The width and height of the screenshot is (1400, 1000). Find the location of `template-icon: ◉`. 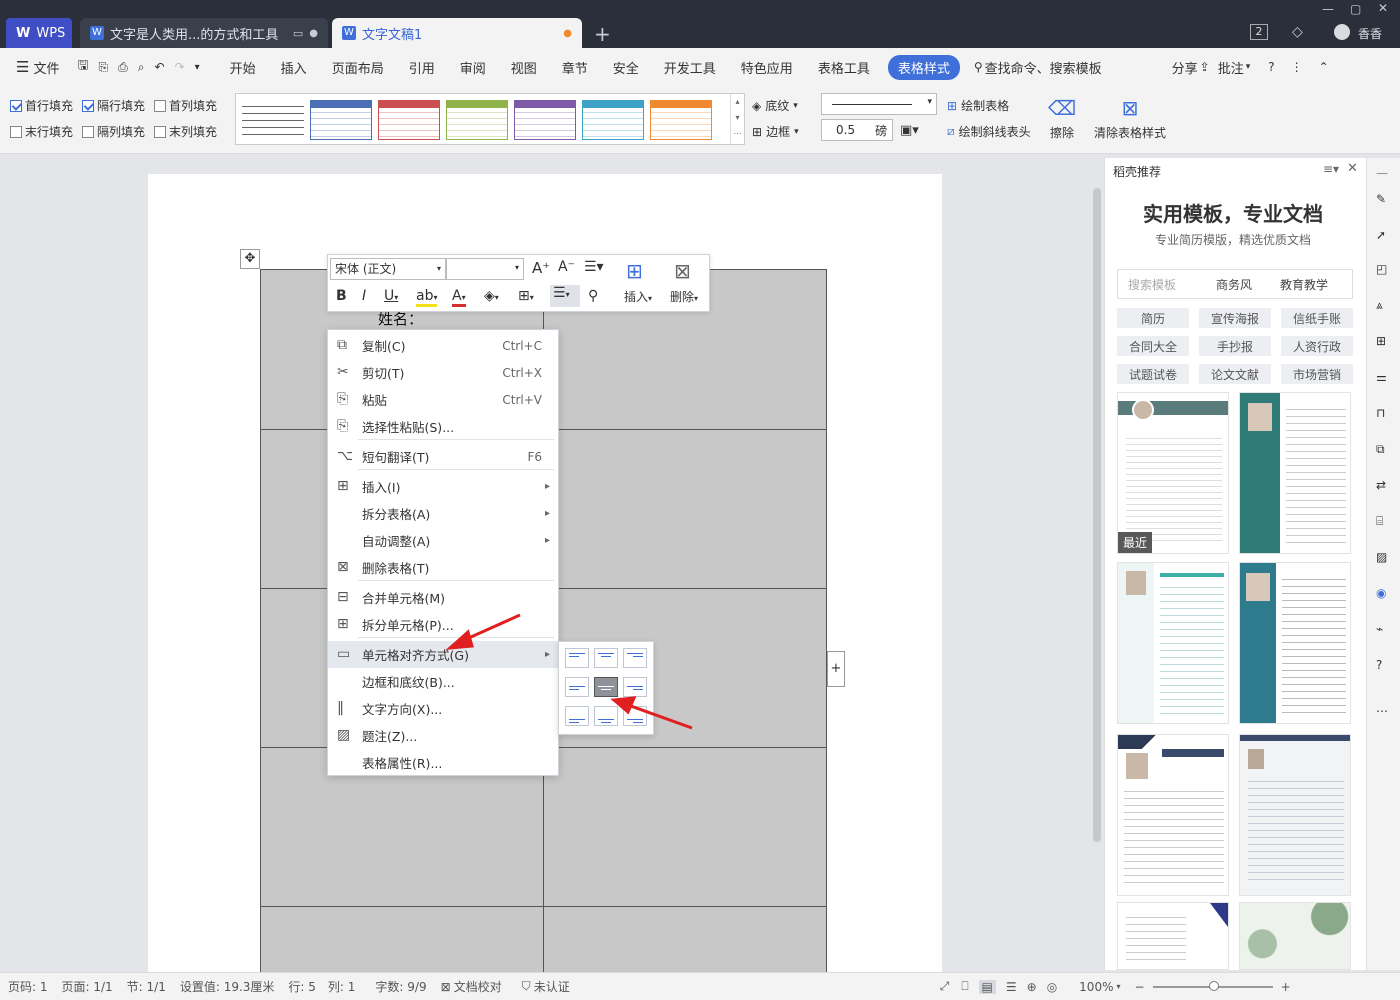

template-icon: ◉ is located at coordinates (1384, 594).